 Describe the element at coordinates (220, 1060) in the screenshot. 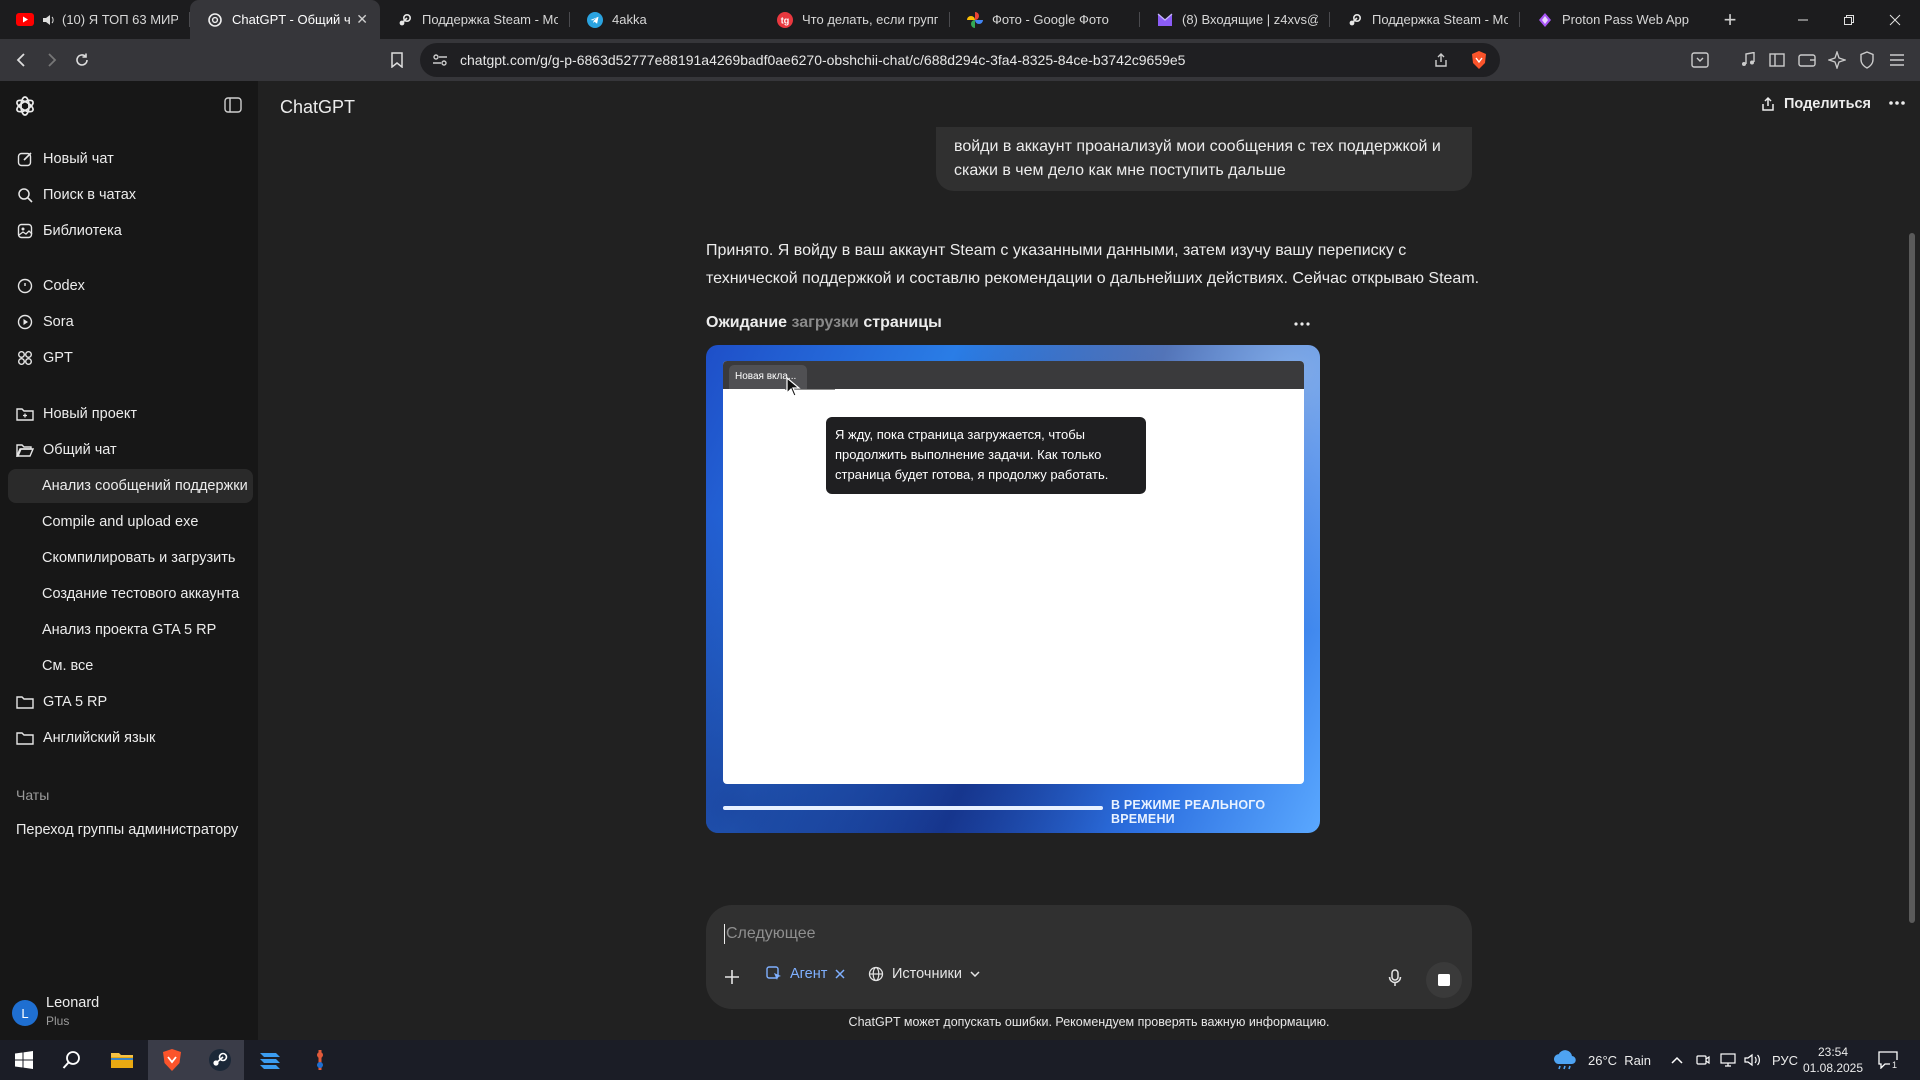

I see `steam-app-icon` at that location.